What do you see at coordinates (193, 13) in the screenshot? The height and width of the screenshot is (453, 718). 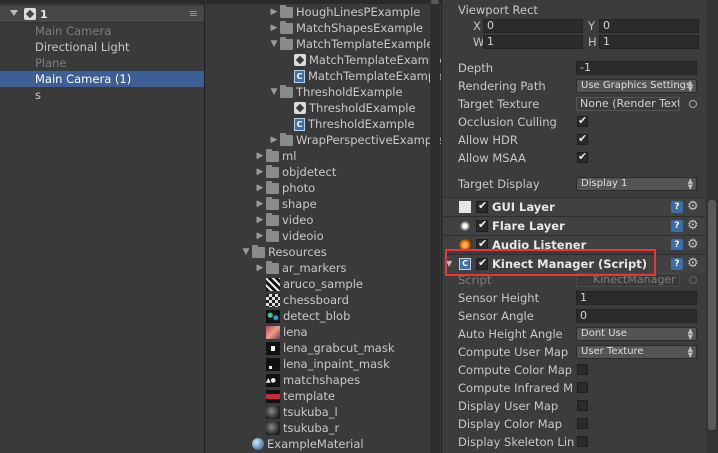 I see `scene-menu-icon: ≡` at bounding box center [193, 13].